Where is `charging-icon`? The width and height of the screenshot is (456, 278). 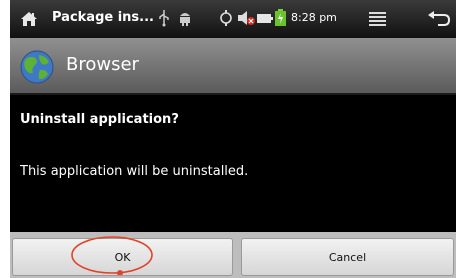 charging-icon is located at coordinates (280, 17).